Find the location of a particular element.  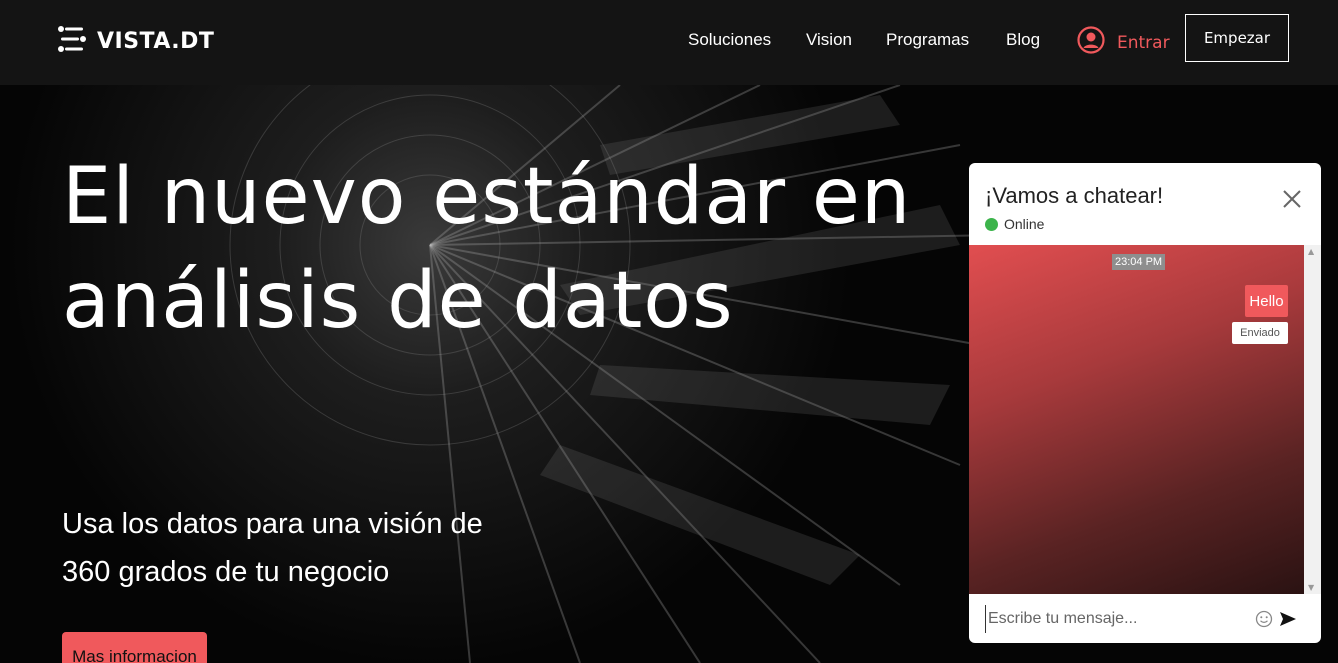

message-status: Enviado is located at coordinates (1260, 333).